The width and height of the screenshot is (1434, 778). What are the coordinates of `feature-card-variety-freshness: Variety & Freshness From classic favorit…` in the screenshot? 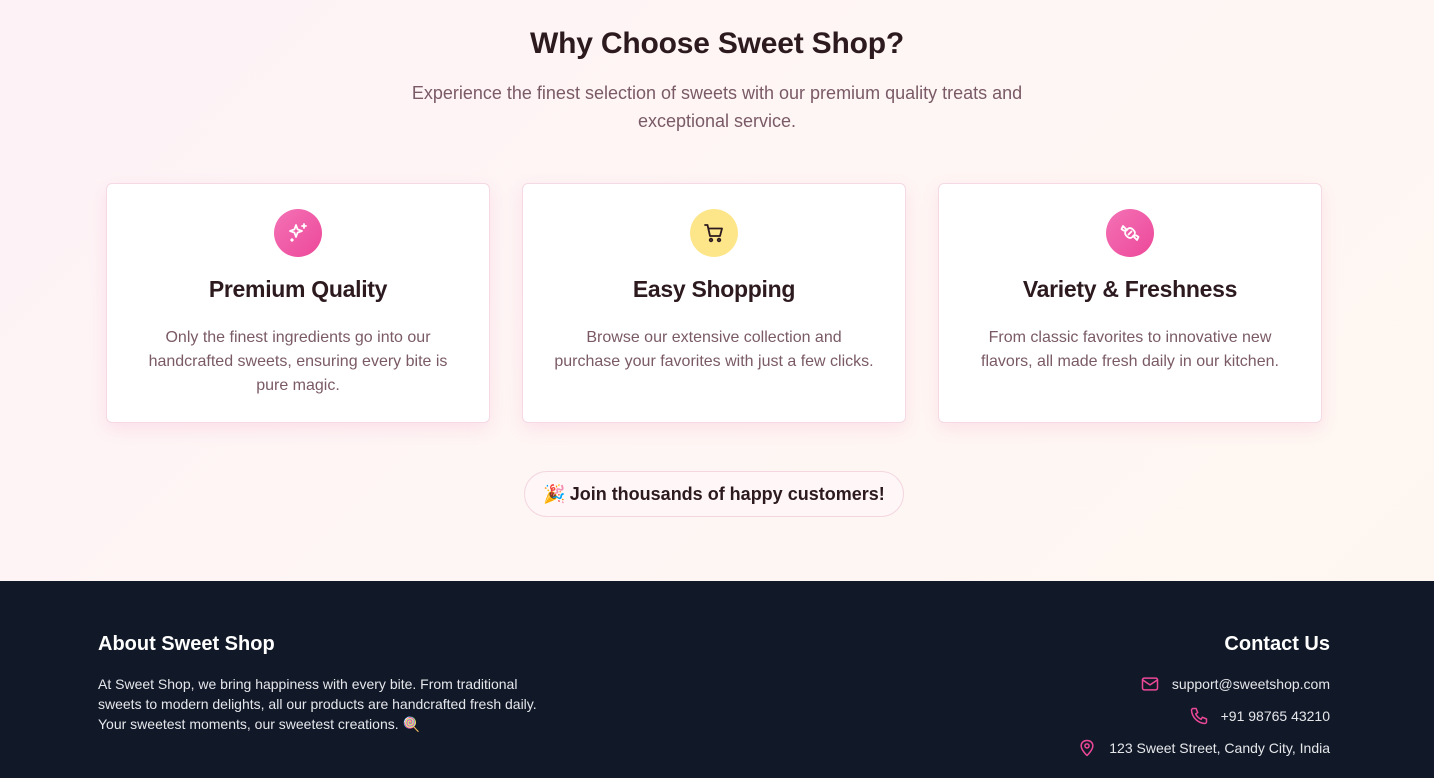 It's located at (1130, 303).